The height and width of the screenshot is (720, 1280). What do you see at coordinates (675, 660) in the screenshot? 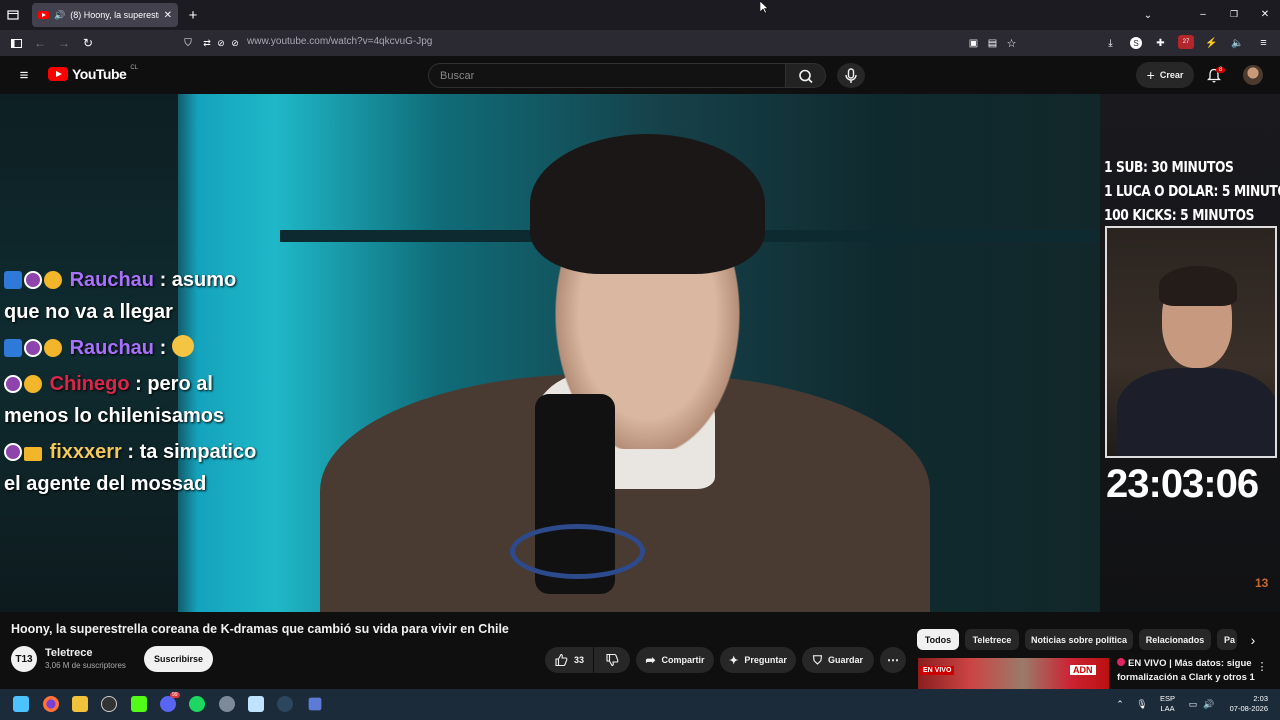
I see `share-button: ➦ Compartir` at bounding box center [675, 660].